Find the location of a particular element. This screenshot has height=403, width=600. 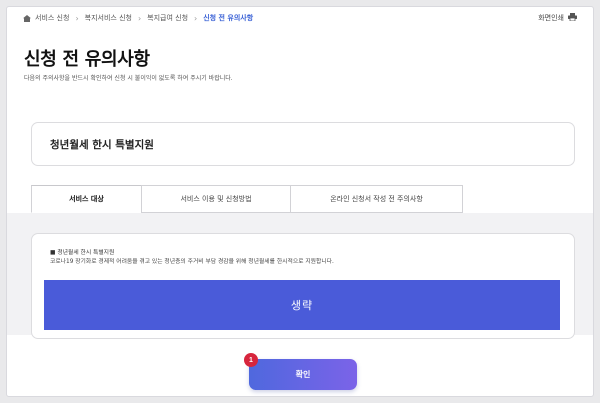

printer-icon is located at coordinates (572, 18).